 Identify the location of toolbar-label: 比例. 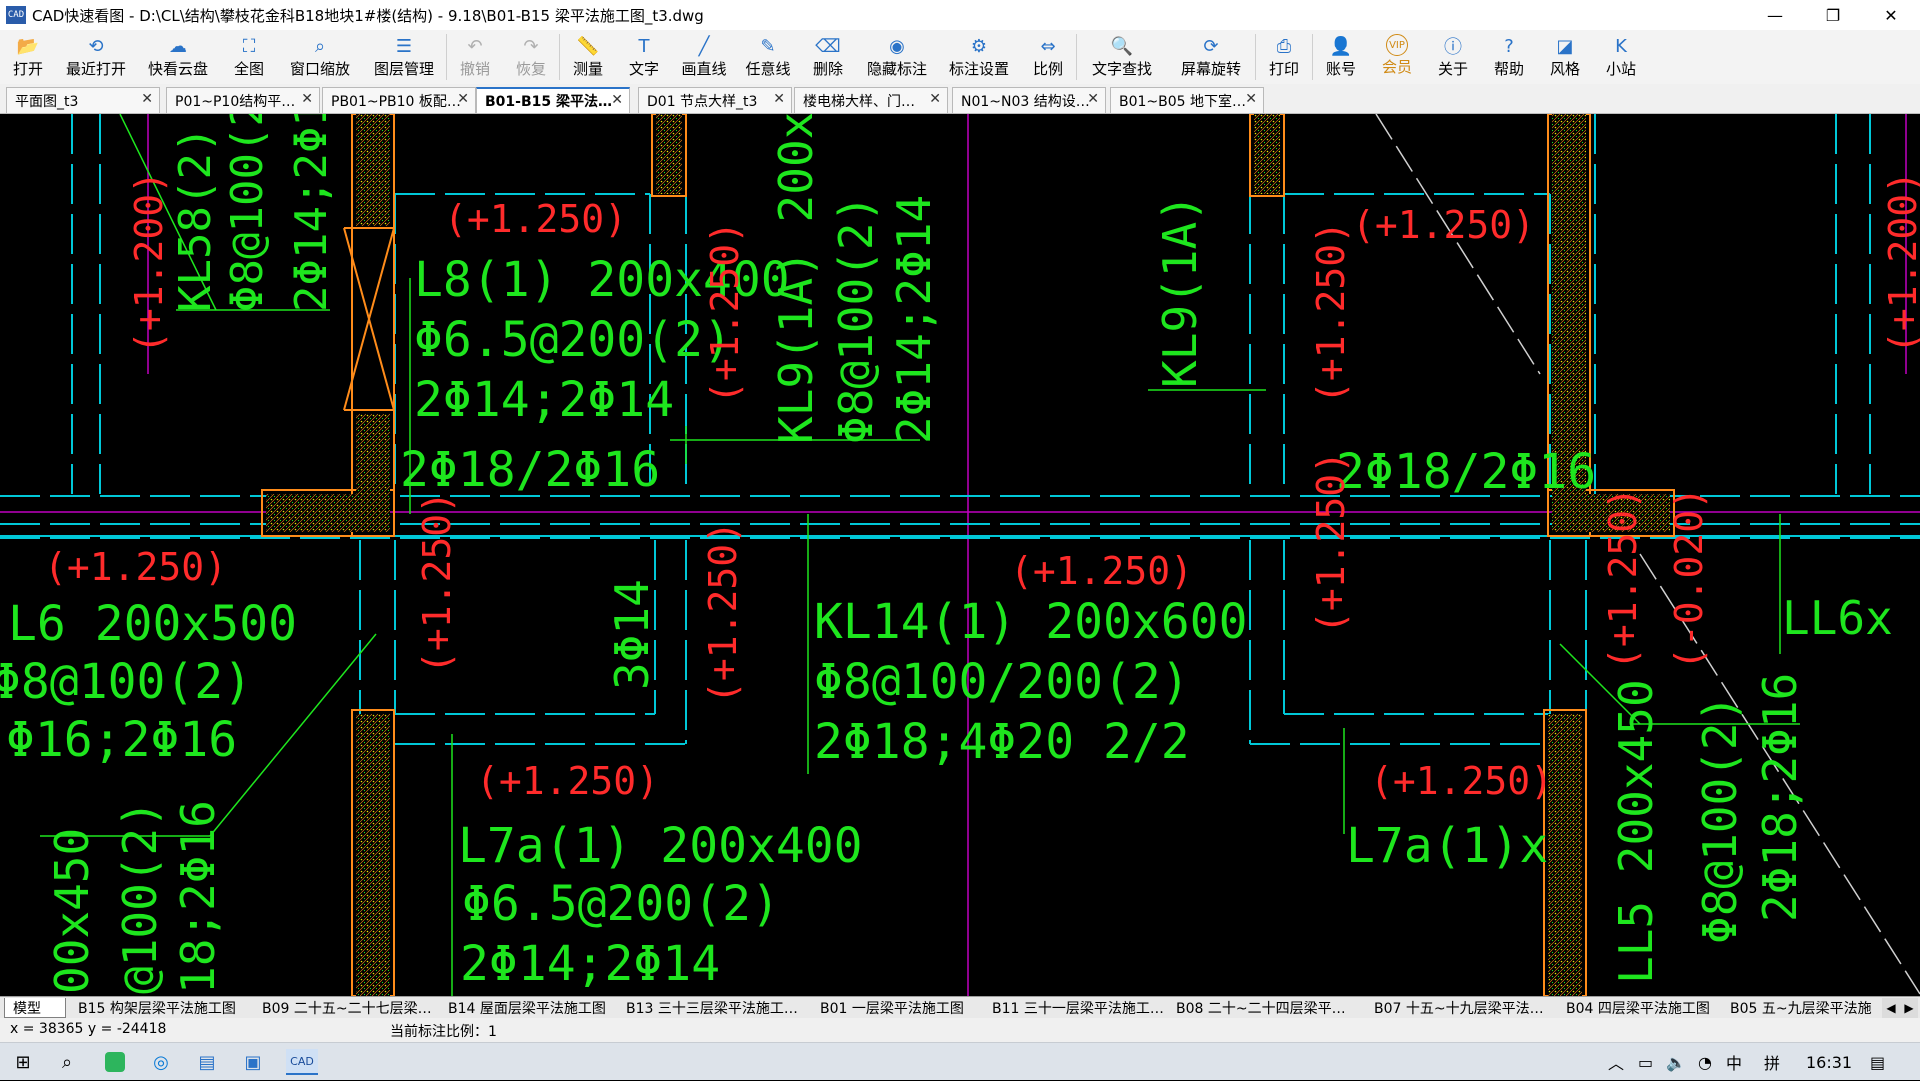
(1047, 69).